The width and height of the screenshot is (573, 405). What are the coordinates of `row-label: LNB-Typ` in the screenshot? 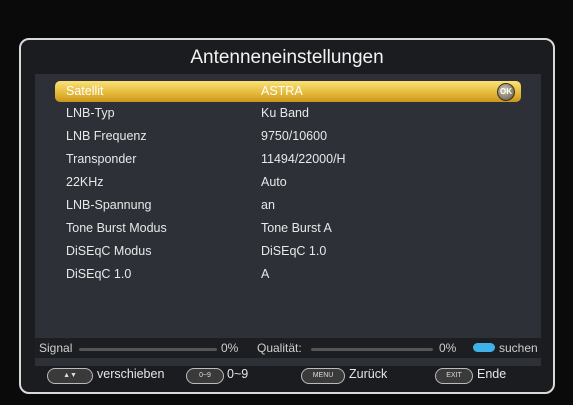 It's located at (90, 113).